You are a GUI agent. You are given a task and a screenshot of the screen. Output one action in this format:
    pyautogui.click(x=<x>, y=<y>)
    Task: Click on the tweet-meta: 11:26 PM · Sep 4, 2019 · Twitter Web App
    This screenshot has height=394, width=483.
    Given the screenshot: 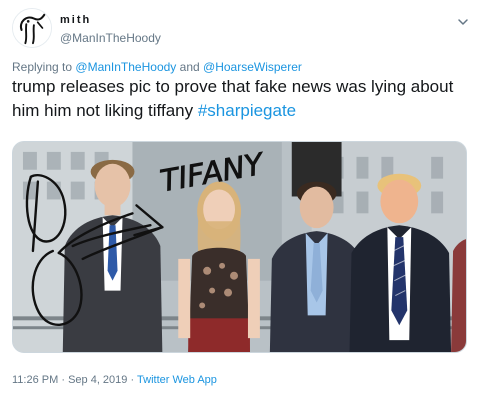 What is the action you would take?
    pyautogui.click(x=114, y=380)
    